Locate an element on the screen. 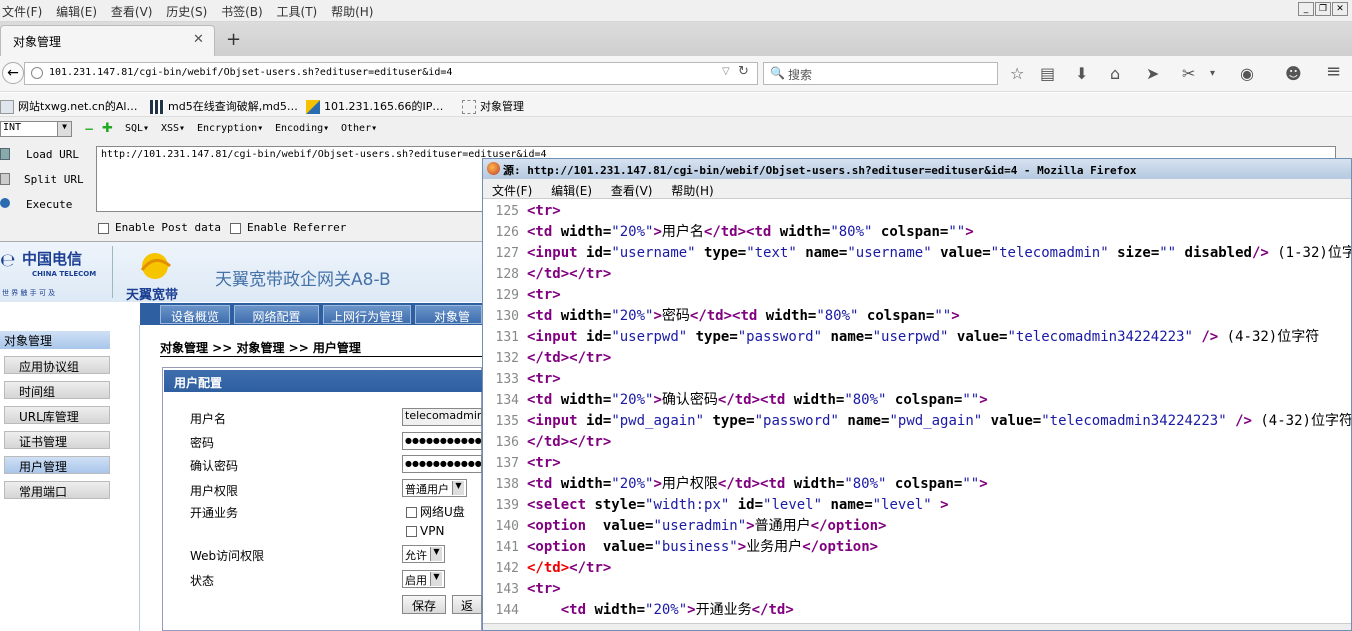  netdisk-checkbox: 网络U盘 is located at coordinates (435, 511).